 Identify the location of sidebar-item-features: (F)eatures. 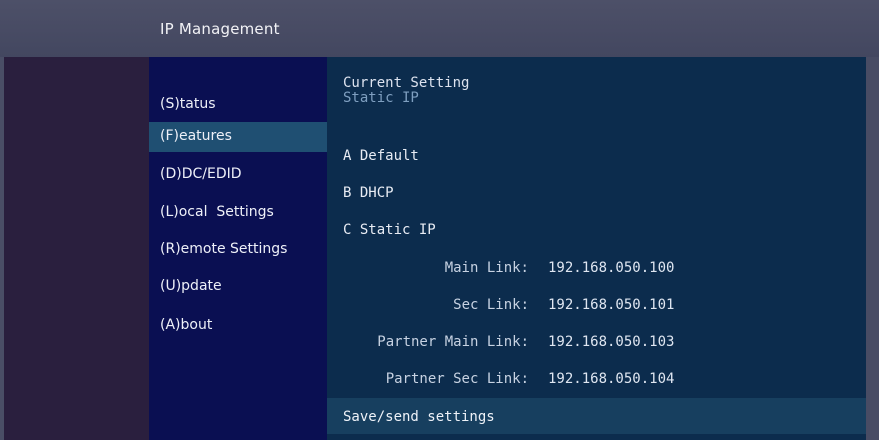
(238, 137).